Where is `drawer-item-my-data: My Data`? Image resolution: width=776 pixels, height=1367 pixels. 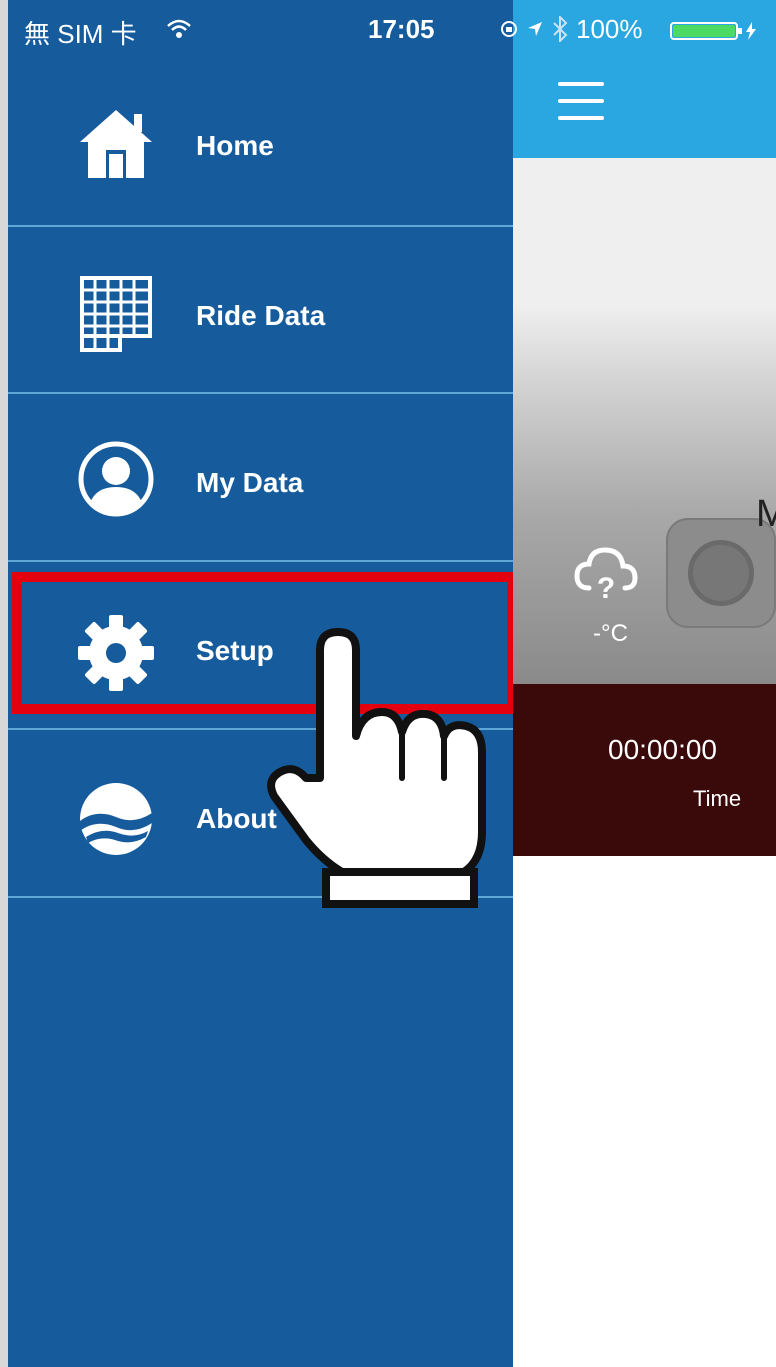
drawer-item-my-data: My Data is located at coordinates (260, 479).